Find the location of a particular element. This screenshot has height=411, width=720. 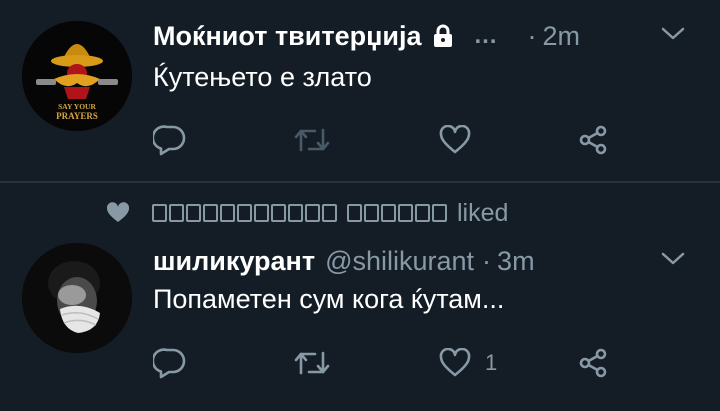

heart-icon is located at coordinates (118, 213).